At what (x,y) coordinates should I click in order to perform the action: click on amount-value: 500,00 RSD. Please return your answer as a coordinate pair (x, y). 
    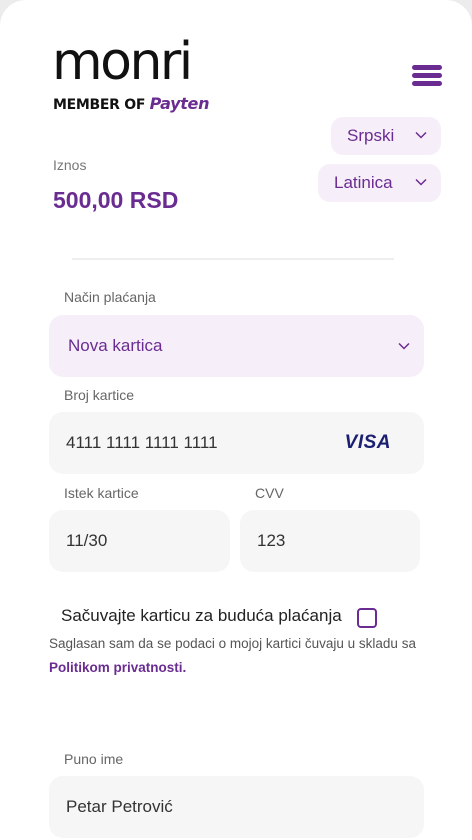
    Looking at the image, I should click on (116, 200).